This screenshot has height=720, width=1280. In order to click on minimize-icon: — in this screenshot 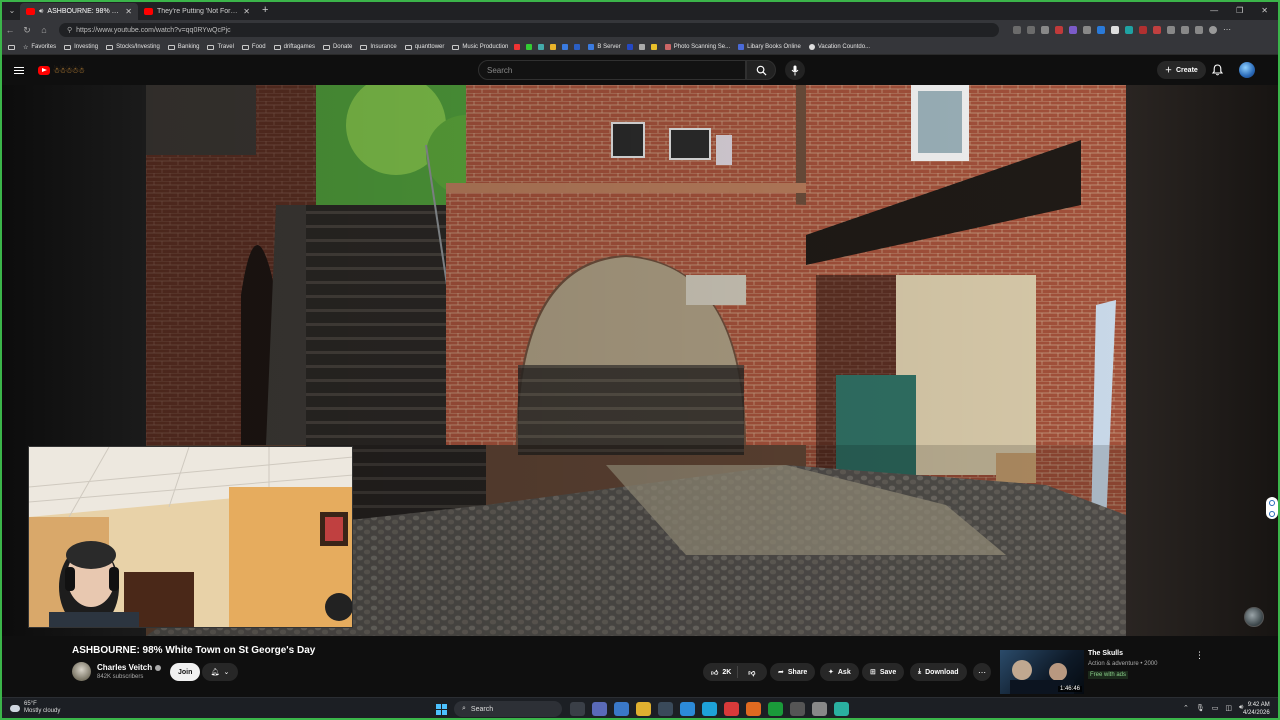, I will do `click(1214, 10)`.